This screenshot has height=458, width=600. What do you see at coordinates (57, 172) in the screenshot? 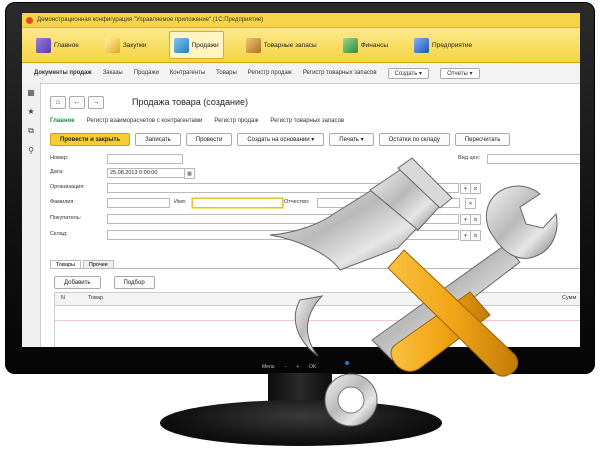
I see `date-label: Дата:` at bounding box center [57, 172].